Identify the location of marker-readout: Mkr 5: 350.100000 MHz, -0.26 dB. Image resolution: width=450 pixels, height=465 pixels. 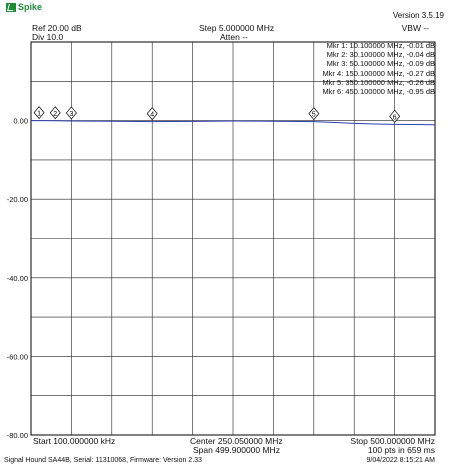
(378, 82).